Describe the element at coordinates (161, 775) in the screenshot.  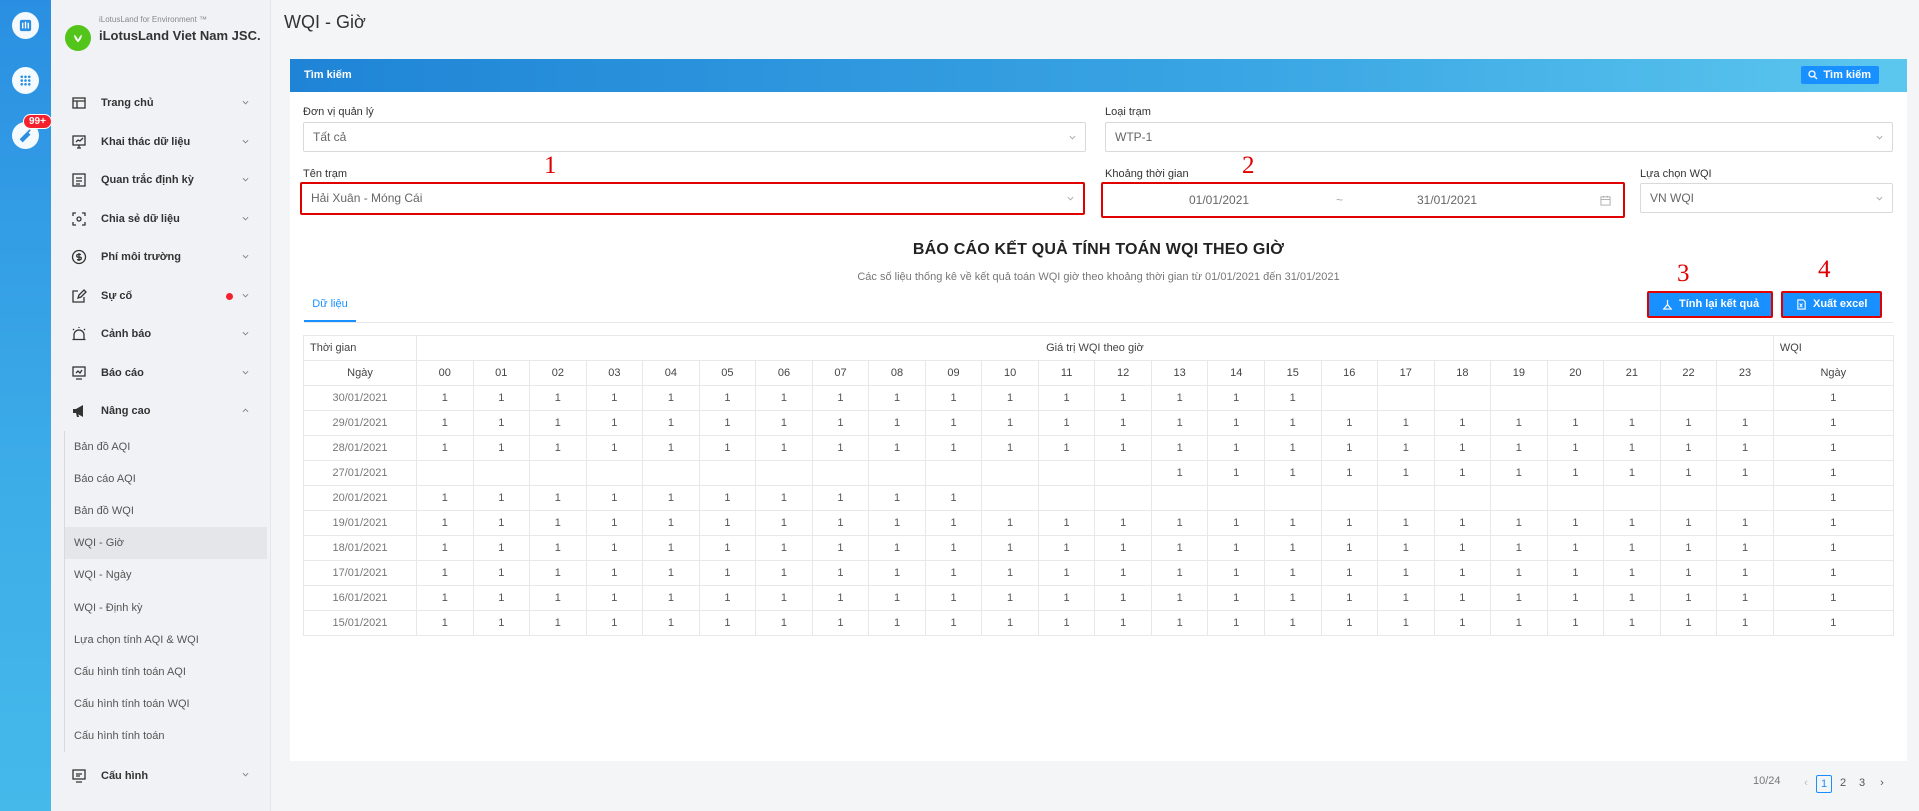
I see `menu-item-config: Cấu hình` at that location.